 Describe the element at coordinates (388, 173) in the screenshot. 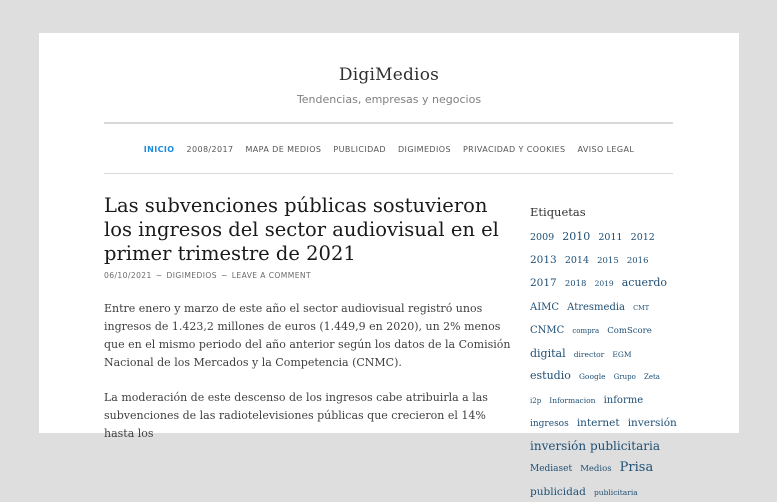

I see `menu-divider` at that location.